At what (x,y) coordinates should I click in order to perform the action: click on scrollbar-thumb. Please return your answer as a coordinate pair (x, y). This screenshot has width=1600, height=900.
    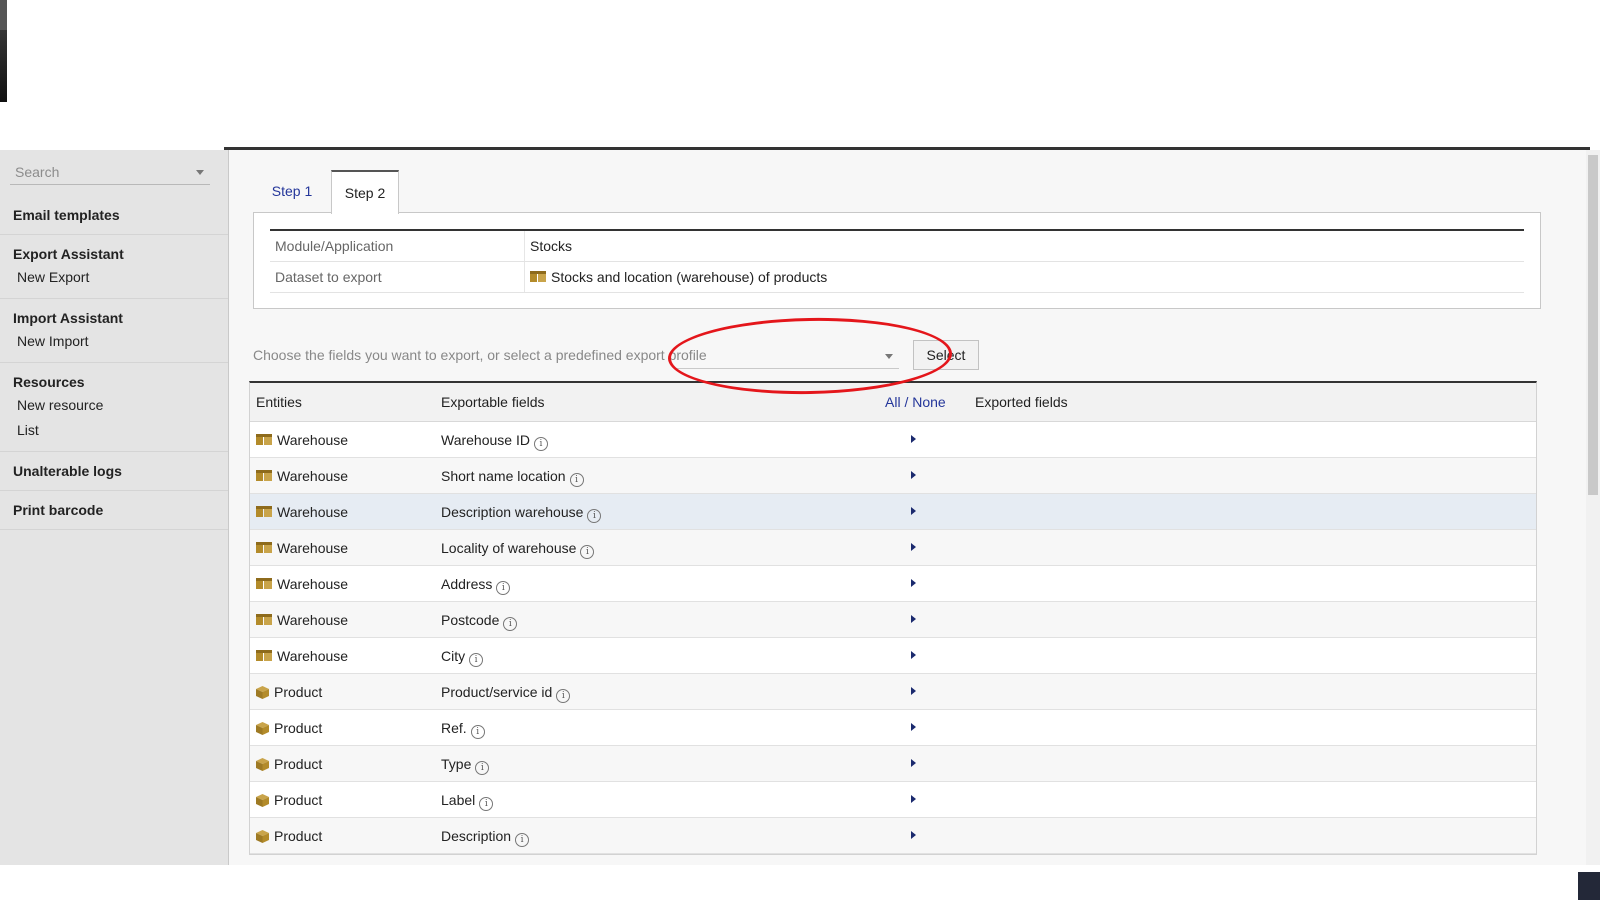
    Looking at the image, I should click on (1593, 325).